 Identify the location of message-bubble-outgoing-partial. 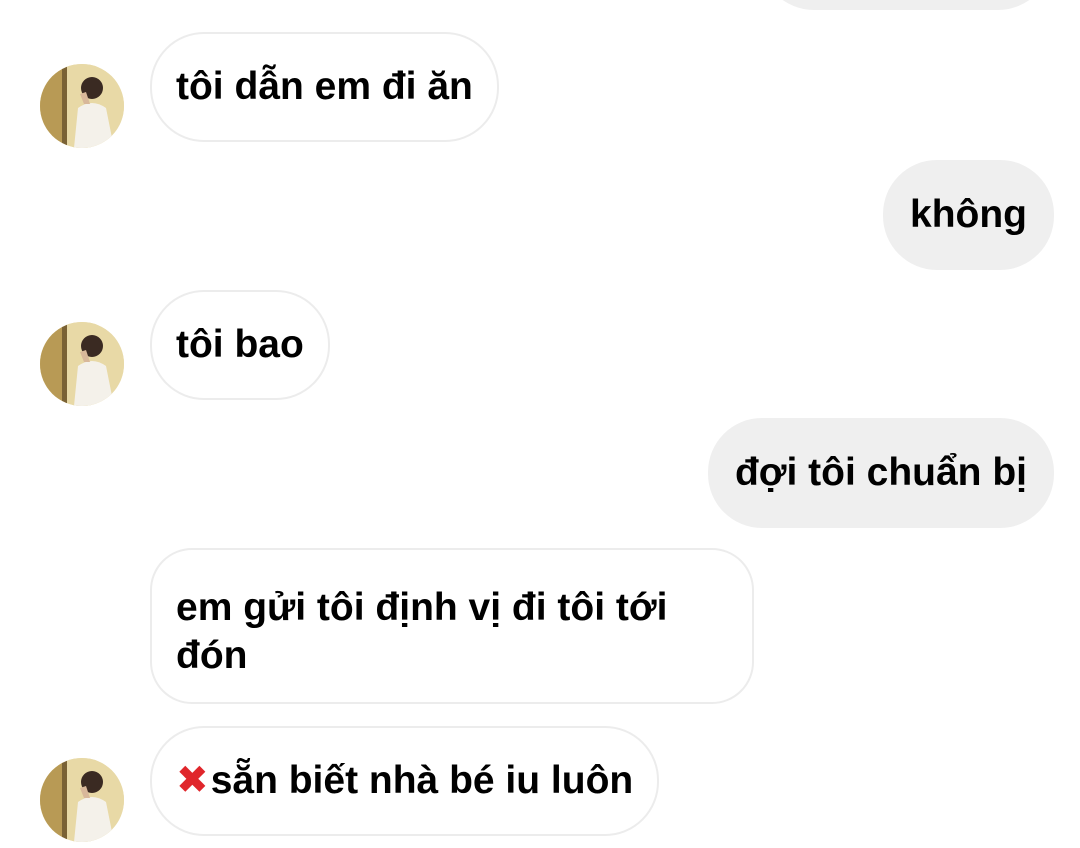
(906, 5).